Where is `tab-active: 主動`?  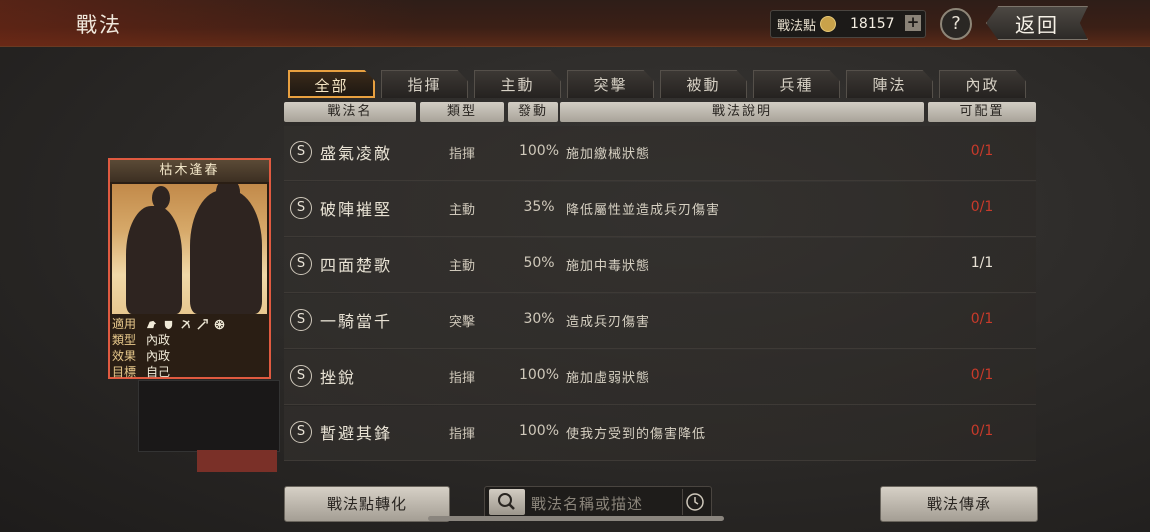 tab-active: 主動 is located at coordinates (517, 84).